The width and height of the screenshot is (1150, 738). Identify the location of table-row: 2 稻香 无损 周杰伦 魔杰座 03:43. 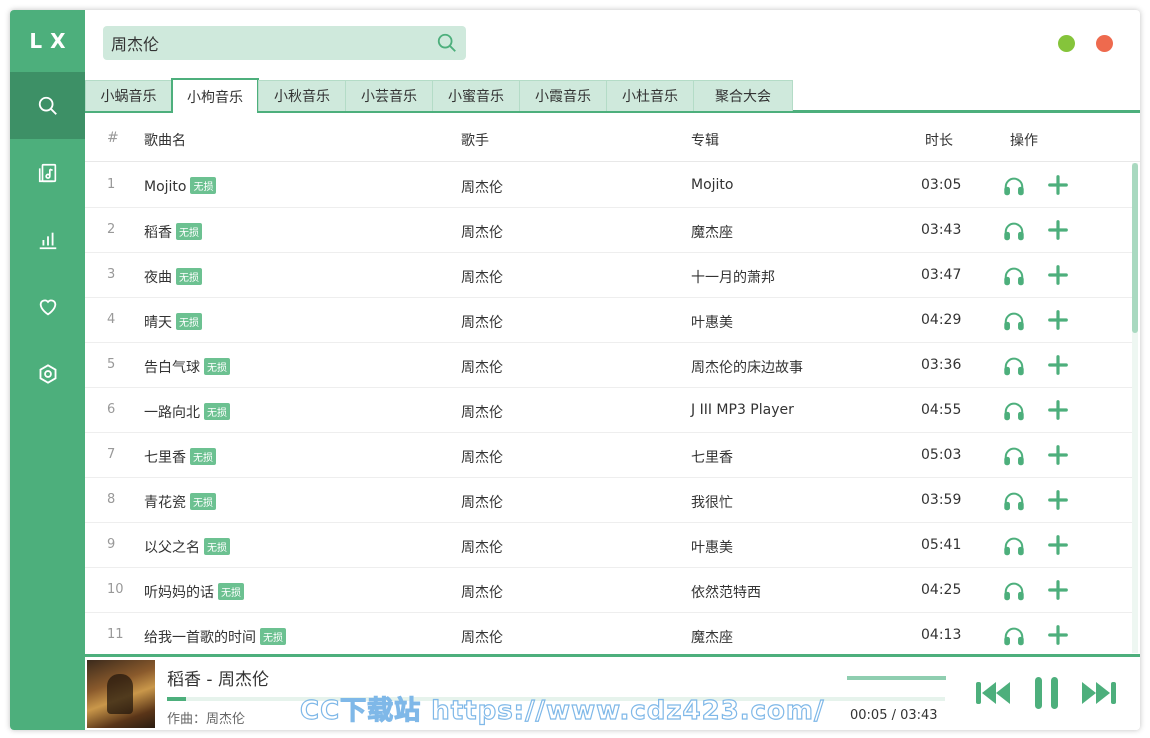
(609, 230).